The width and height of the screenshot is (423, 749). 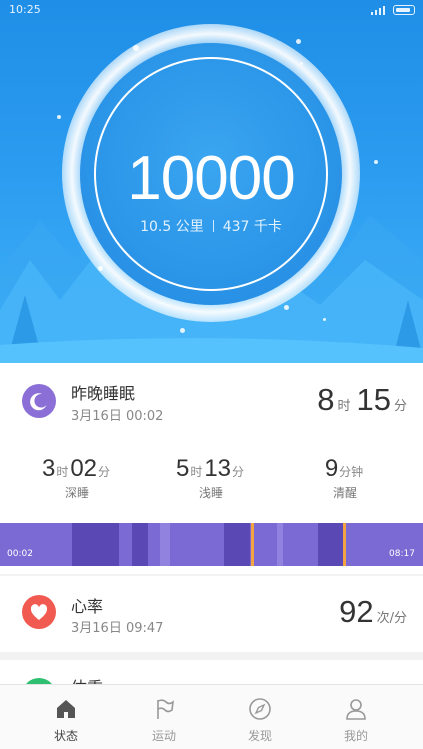 I want to click on sleep-minutes: 15, so click(x=373, y=399).